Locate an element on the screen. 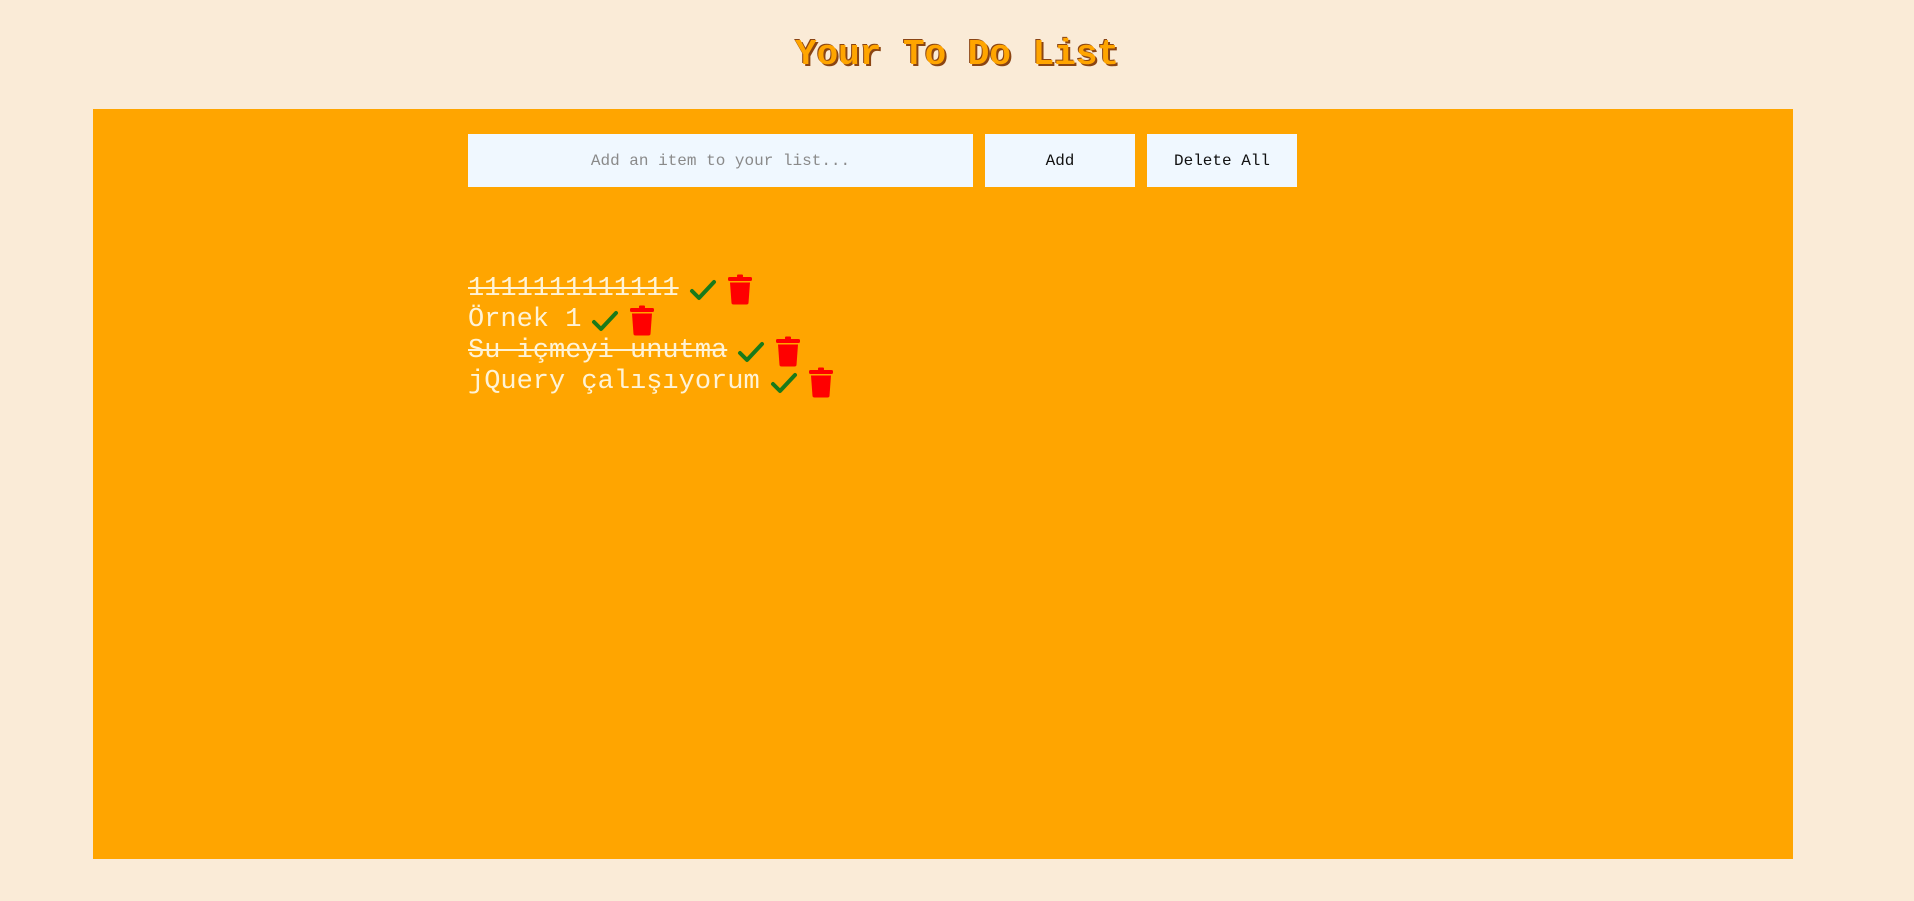  todo-item: jQuery çalışıyorum is located at coordinates (651, 382).